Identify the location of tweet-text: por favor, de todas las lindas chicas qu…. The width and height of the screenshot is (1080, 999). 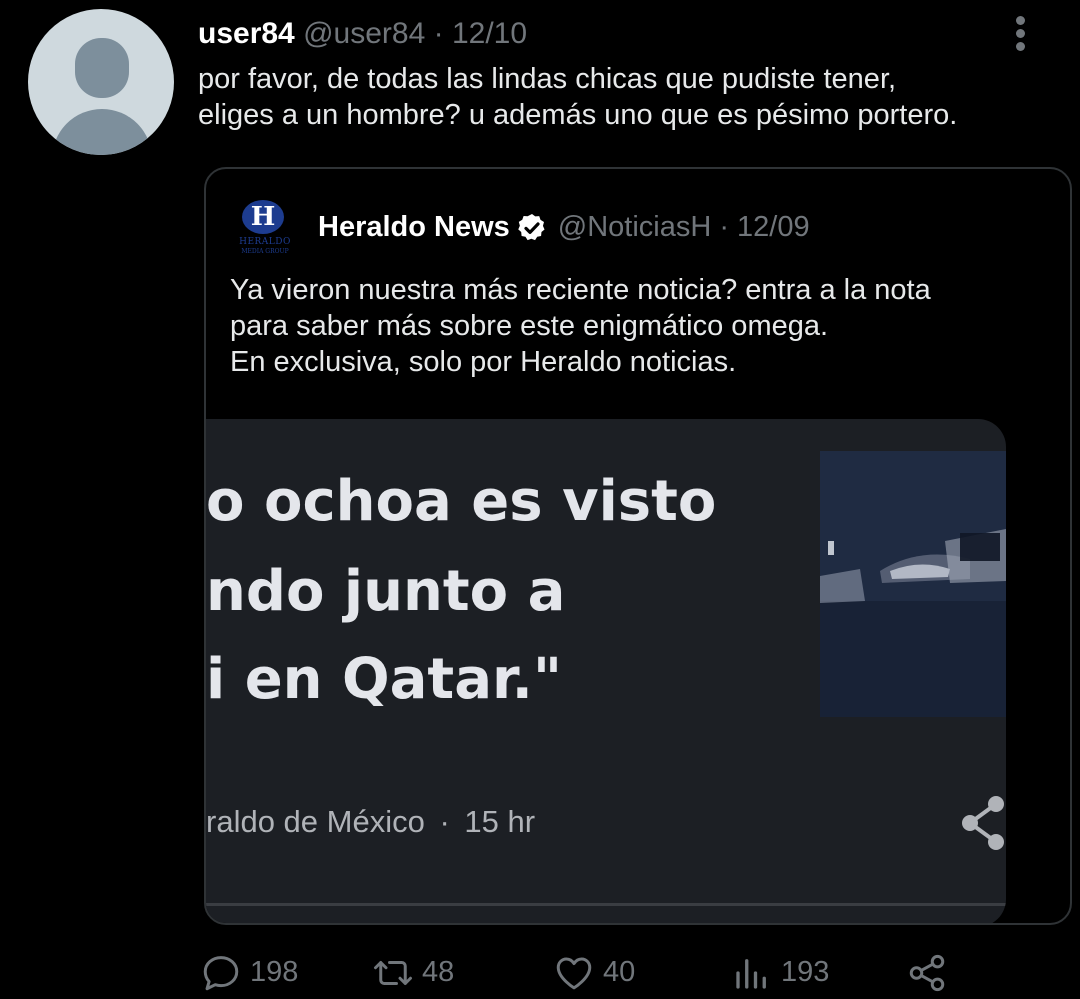
(628, 97).